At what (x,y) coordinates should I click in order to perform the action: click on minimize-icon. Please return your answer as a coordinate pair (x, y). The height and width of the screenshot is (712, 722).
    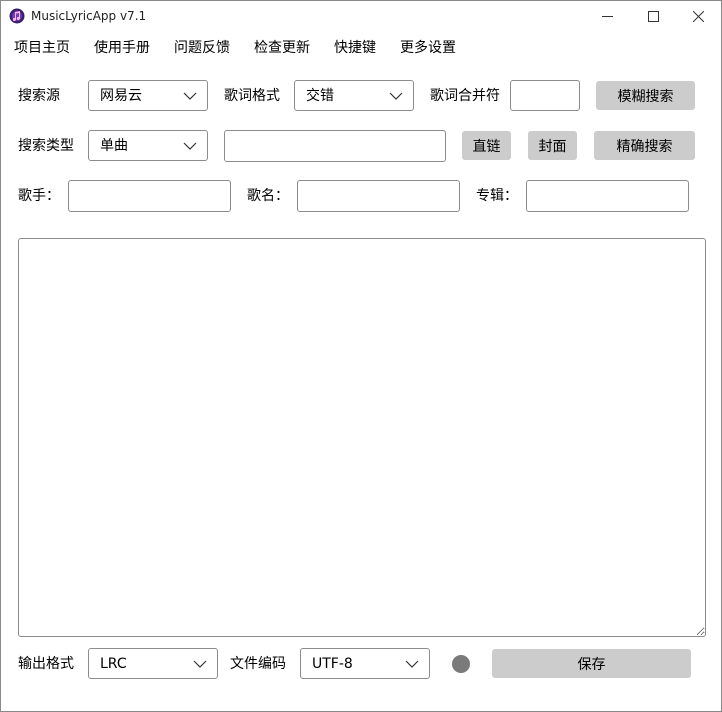
    Looking at the image, I should click on (607, 16).